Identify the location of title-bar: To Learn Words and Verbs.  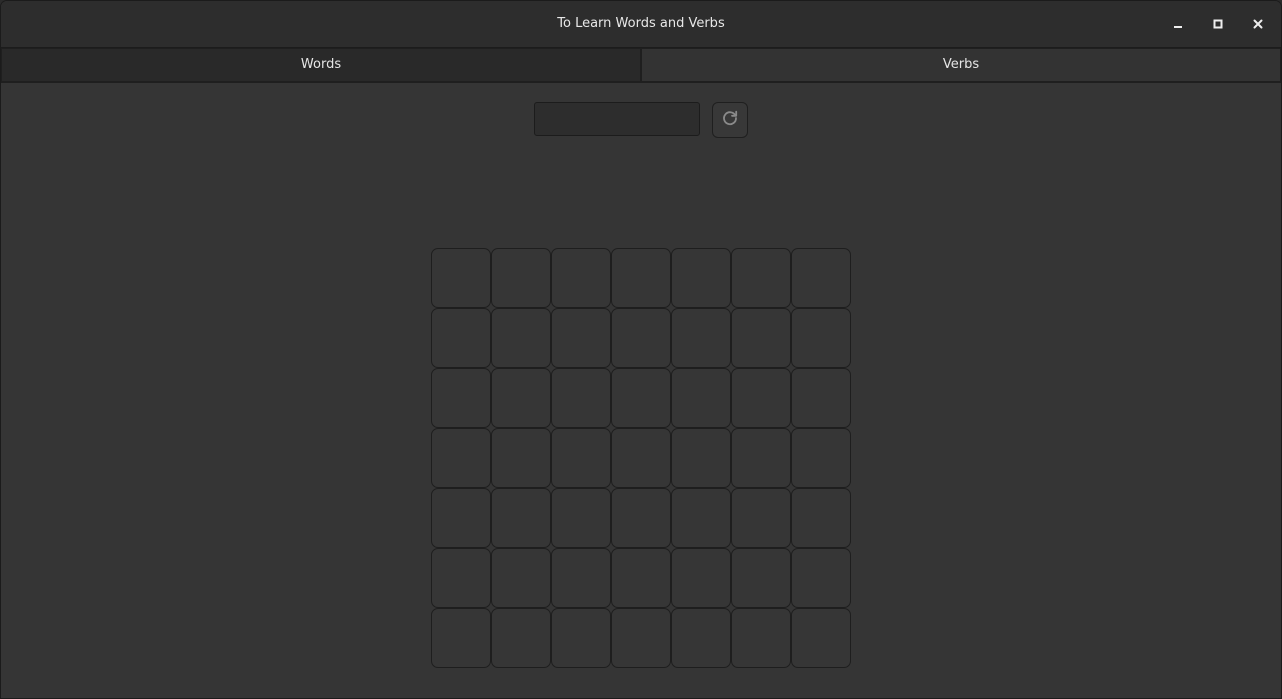
(641, 24).